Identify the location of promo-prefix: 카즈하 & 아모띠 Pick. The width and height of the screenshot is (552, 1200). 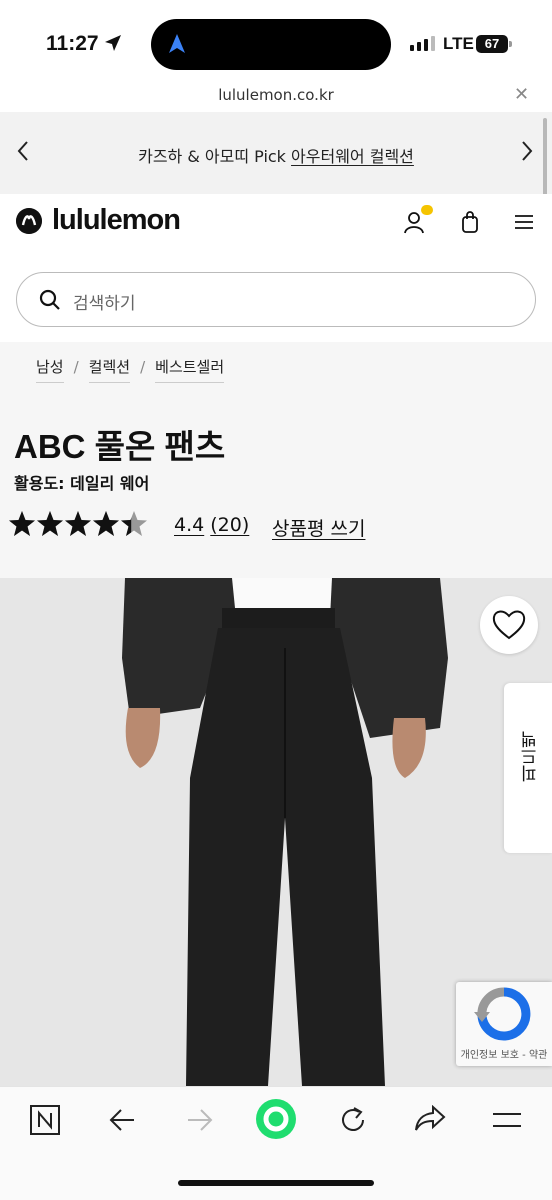
(215, 156).